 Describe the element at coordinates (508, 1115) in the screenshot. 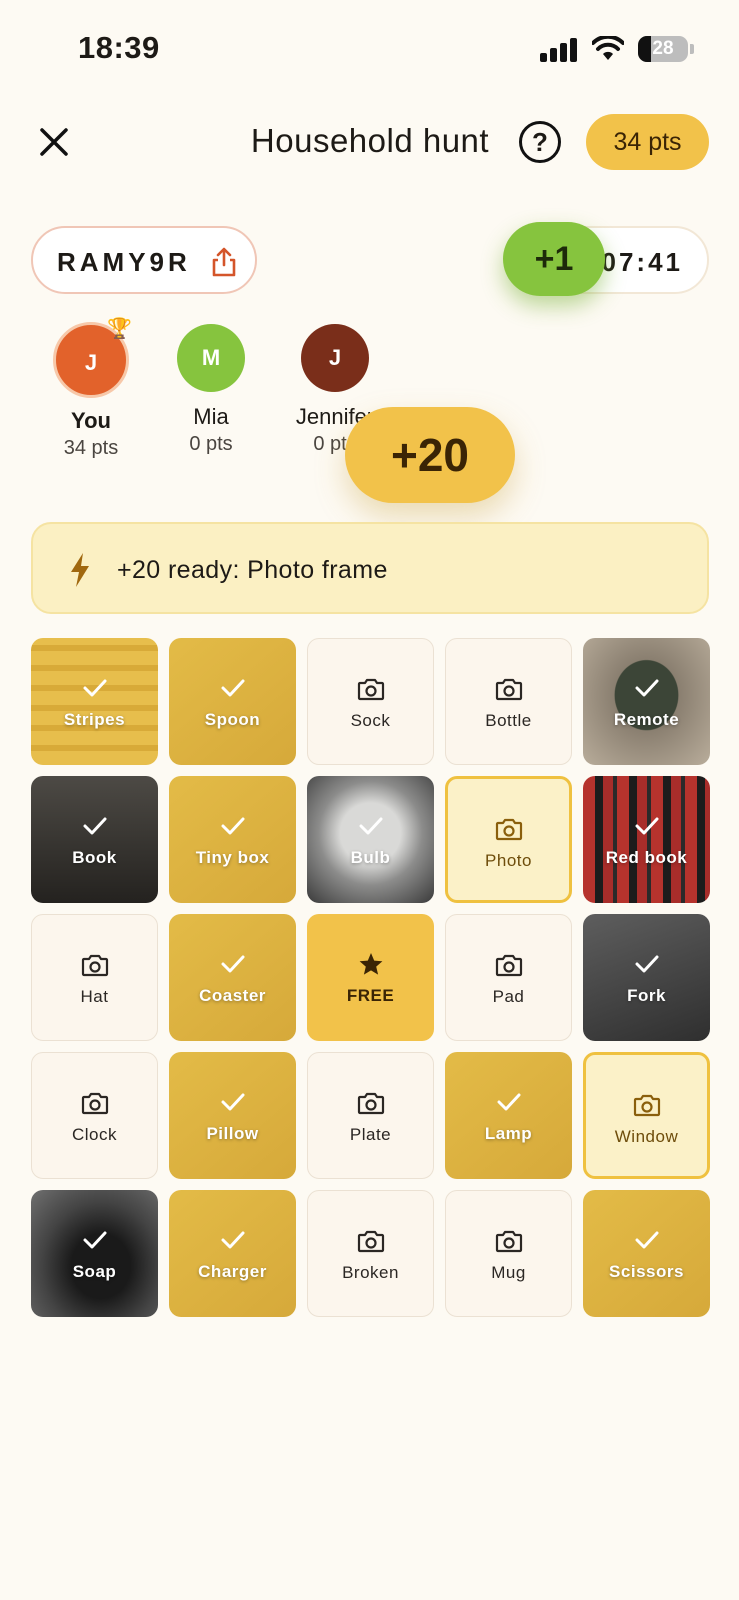

I see `tile-lamp: Lamp` at that location.